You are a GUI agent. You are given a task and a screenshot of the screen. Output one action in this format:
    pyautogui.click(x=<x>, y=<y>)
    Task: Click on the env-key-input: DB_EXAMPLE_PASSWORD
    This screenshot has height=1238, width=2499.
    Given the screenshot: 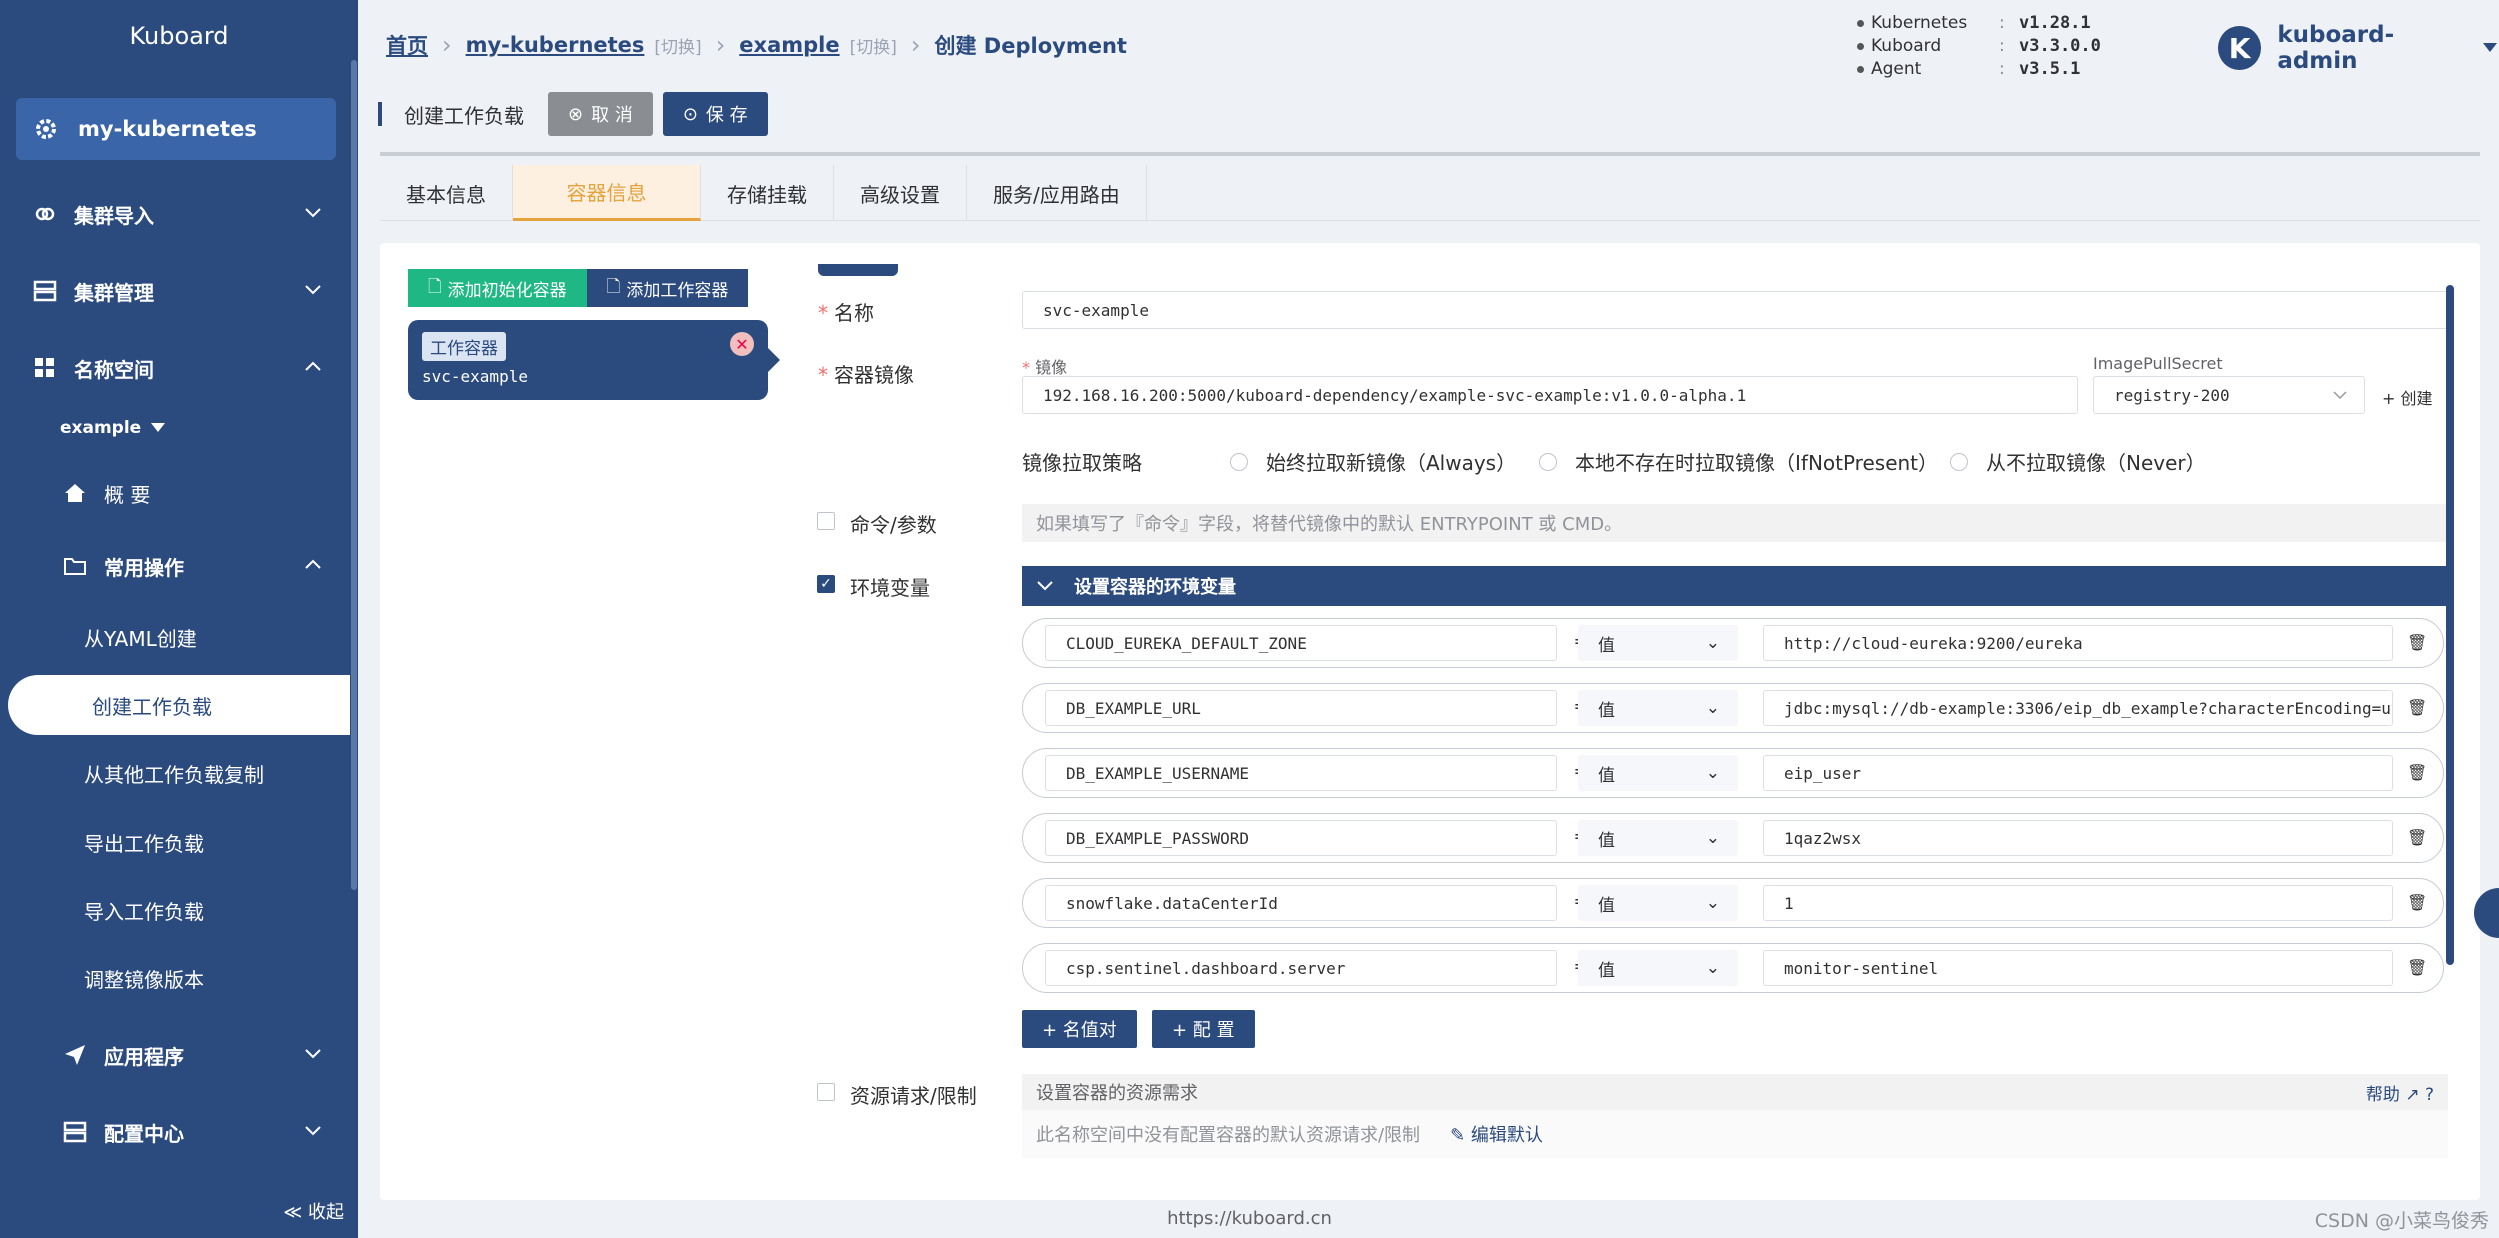 What is the action you would take?
    pyautogui.click(x=1301, y=838)
    